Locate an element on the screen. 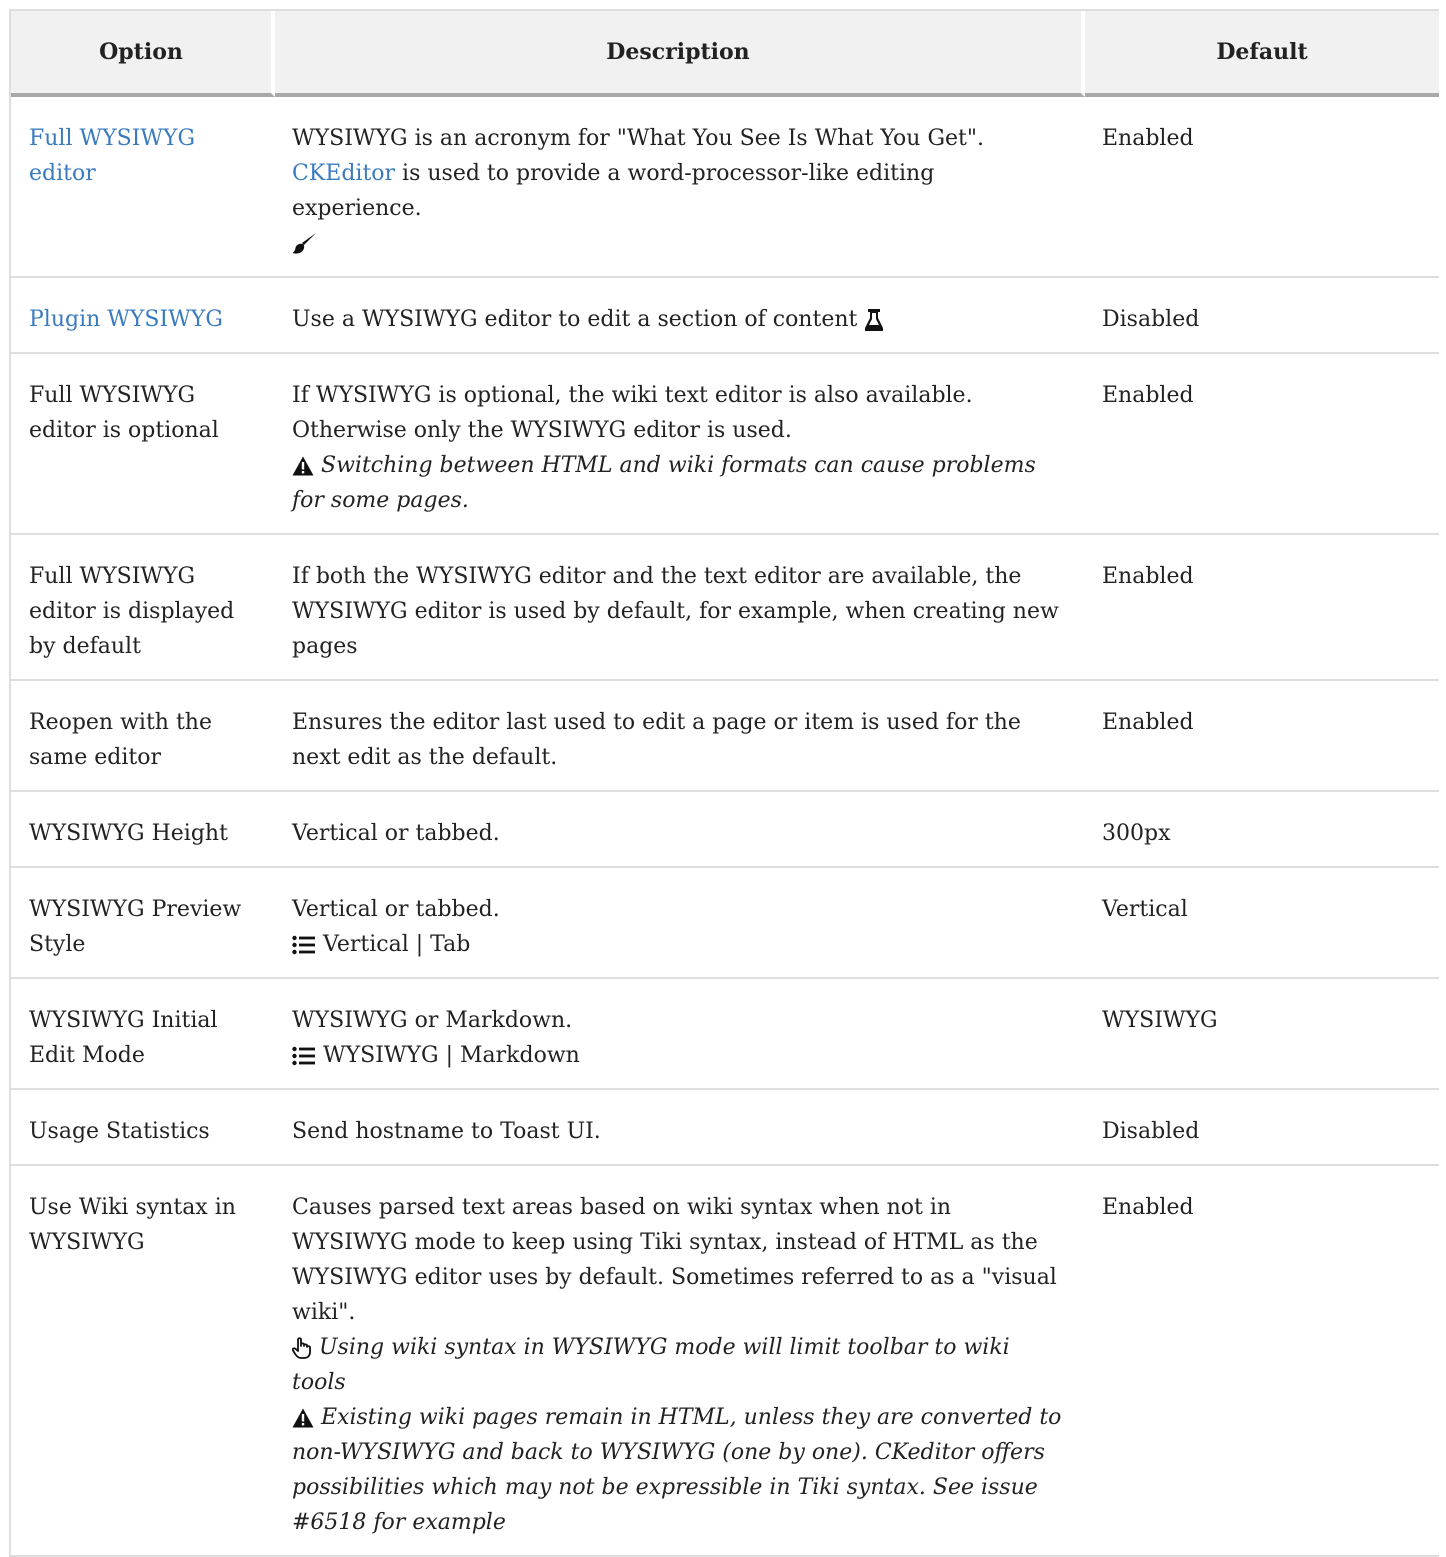  ckeditor-link: CKEditor is located at coordinates (343, 173).